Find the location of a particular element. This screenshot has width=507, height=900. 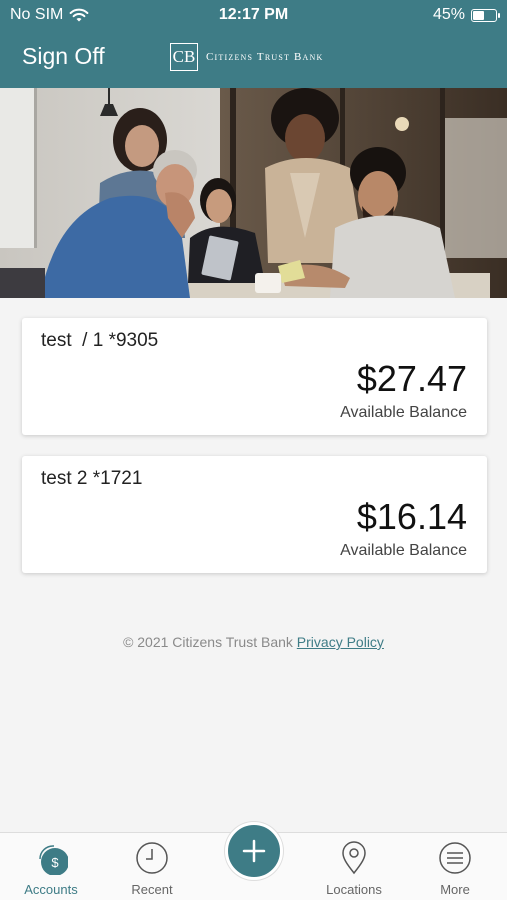

status-bar: No SIM 12:17 PM 45% is located at coordinates (253, 15).